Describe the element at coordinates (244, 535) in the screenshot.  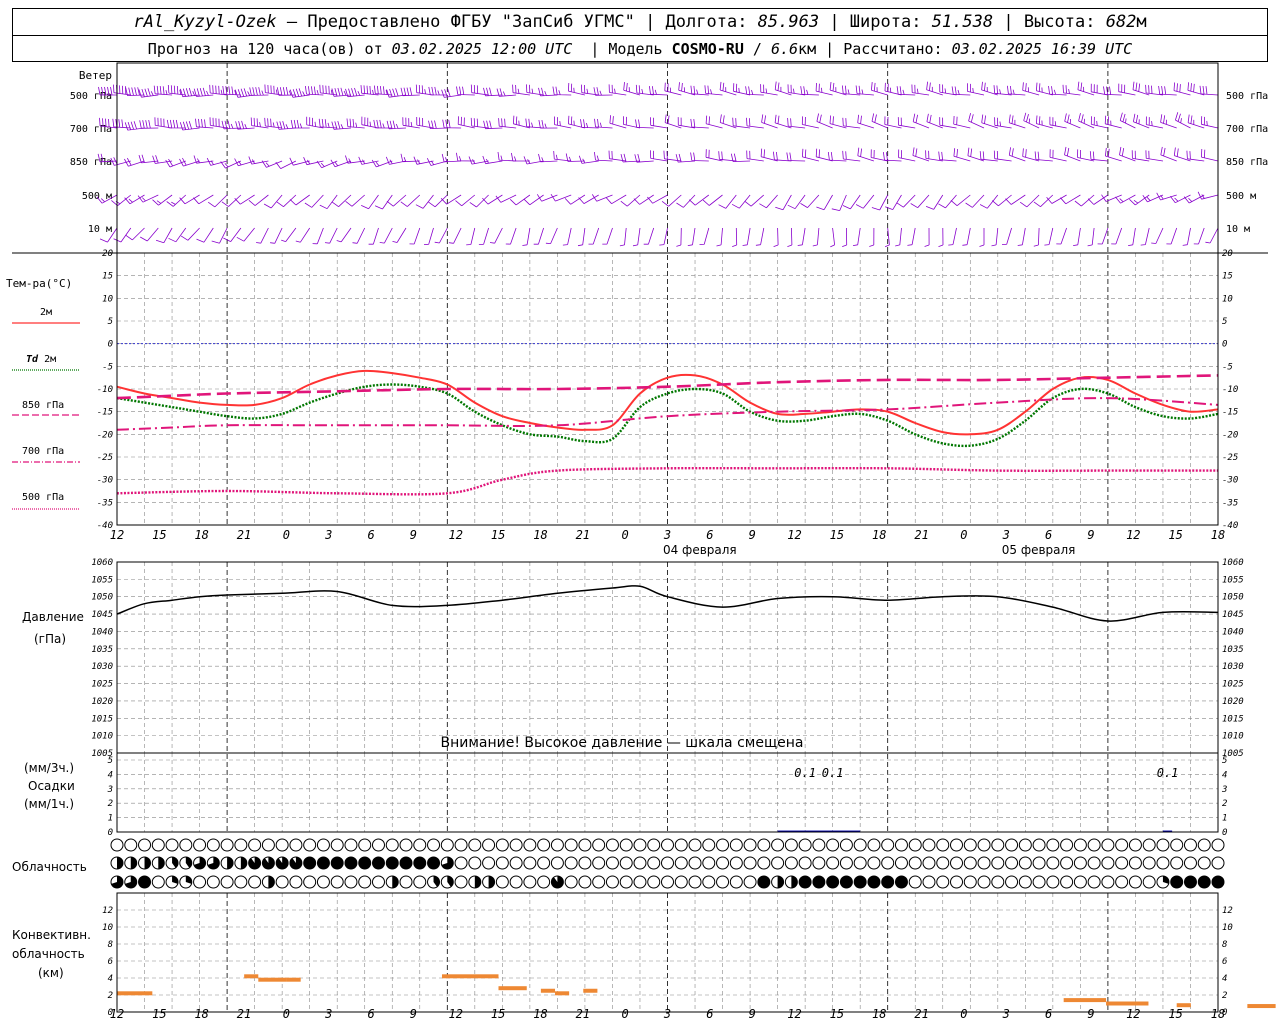
I see `hour-tick: 21` at that location.